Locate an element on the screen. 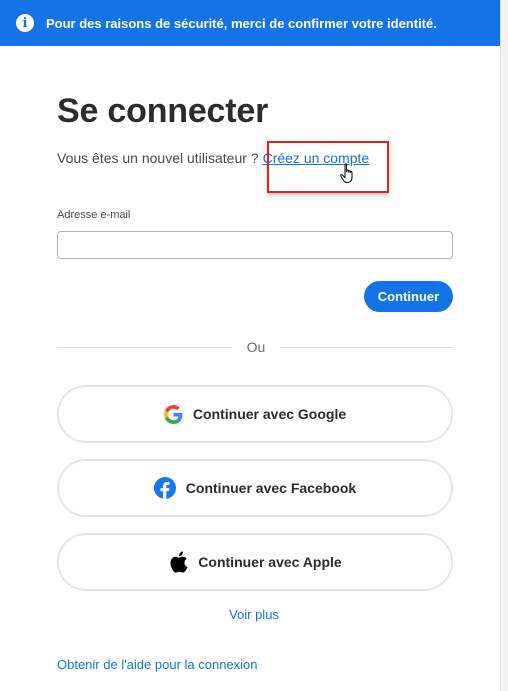  email-label: Adresse e-mail is located at coordinates (94, 215).